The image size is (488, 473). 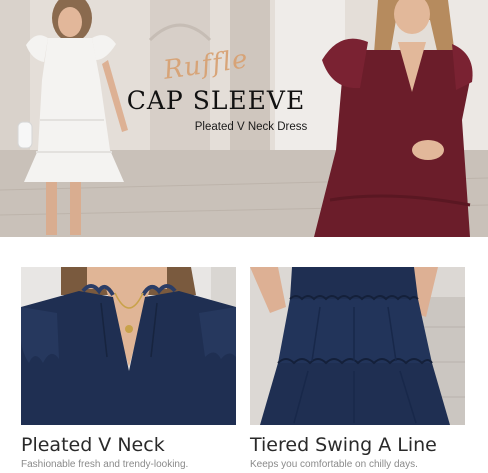 What do you see at coordinates (105, 464) in the screenshot?
I see `feature-description: Fashionable fresh and trendy-looking.` at bounding box center [105, 464].